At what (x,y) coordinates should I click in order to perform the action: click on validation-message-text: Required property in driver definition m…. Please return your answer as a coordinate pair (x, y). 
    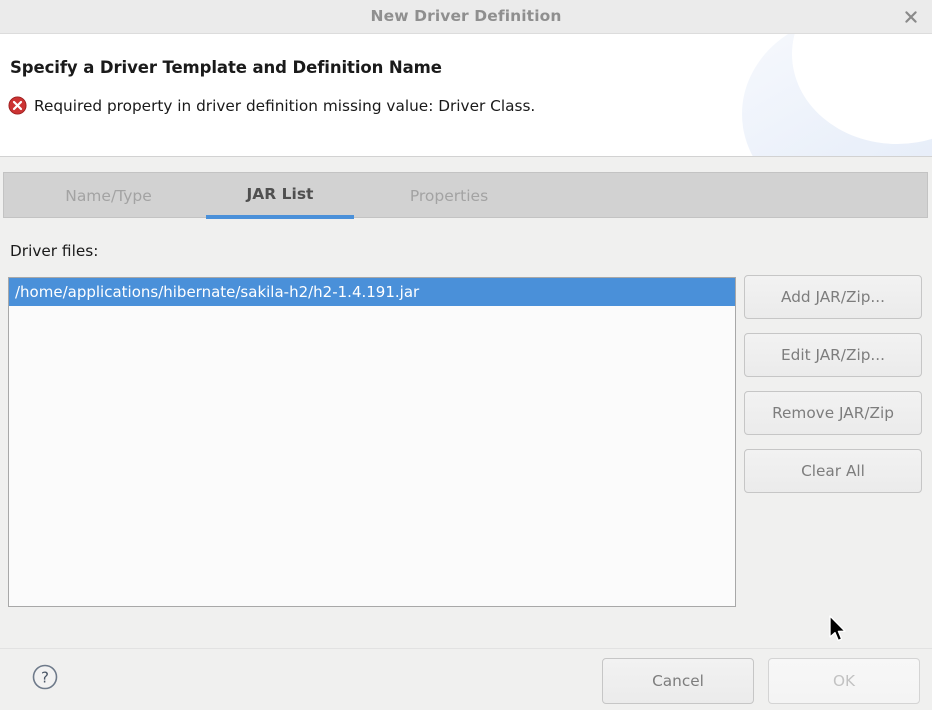
    Looking at the image, I should click on (285, 105).